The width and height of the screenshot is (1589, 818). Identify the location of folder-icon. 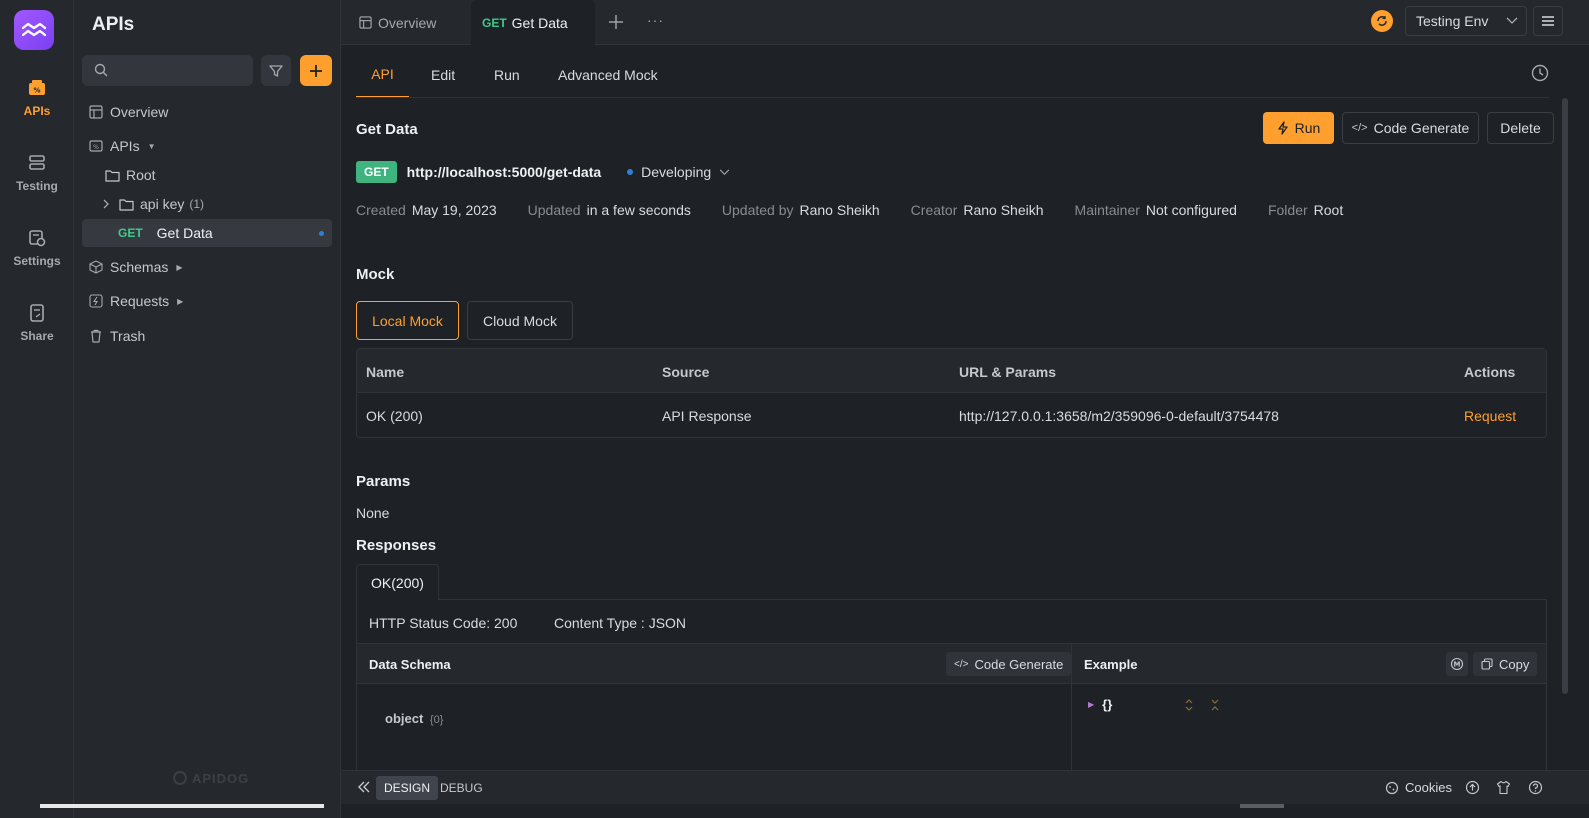
(126, 204).